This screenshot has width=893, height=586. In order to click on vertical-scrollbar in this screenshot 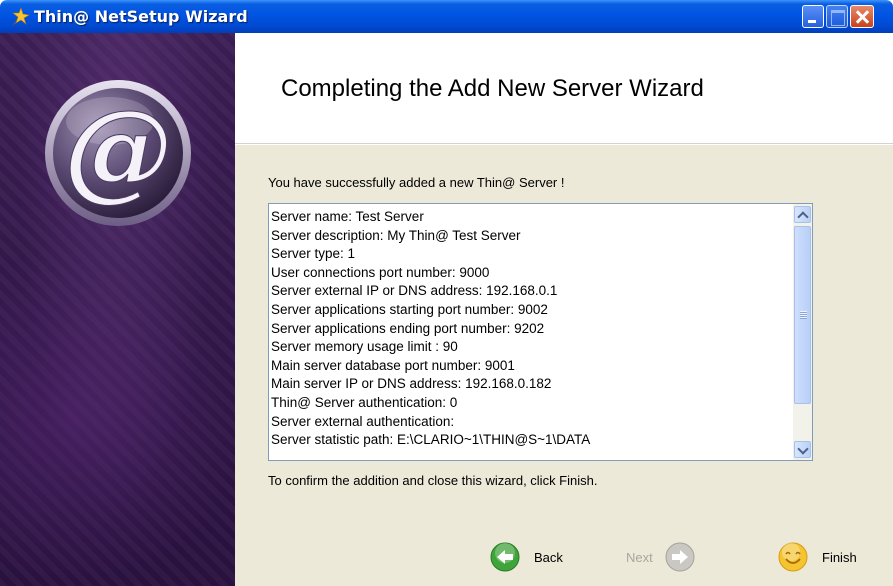, I will do `click(802, 332)`.